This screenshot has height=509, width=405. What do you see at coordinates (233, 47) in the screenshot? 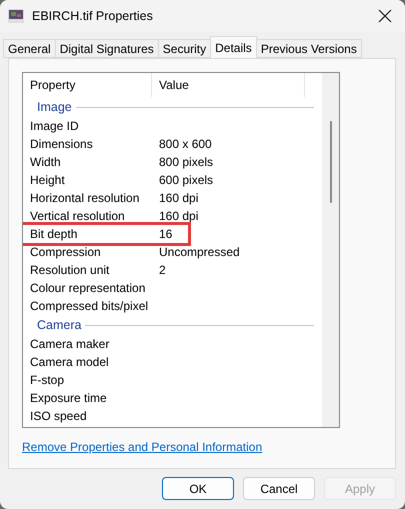
I see `tab: Details` at bounding box center [233, 47].